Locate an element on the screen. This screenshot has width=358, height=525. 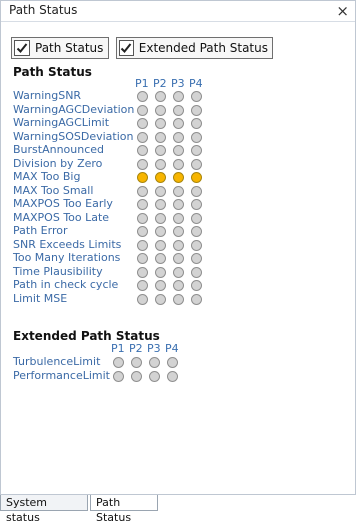
extended-path-status-toggle-button: Extended Path Status is located at coordinates (194, 48).